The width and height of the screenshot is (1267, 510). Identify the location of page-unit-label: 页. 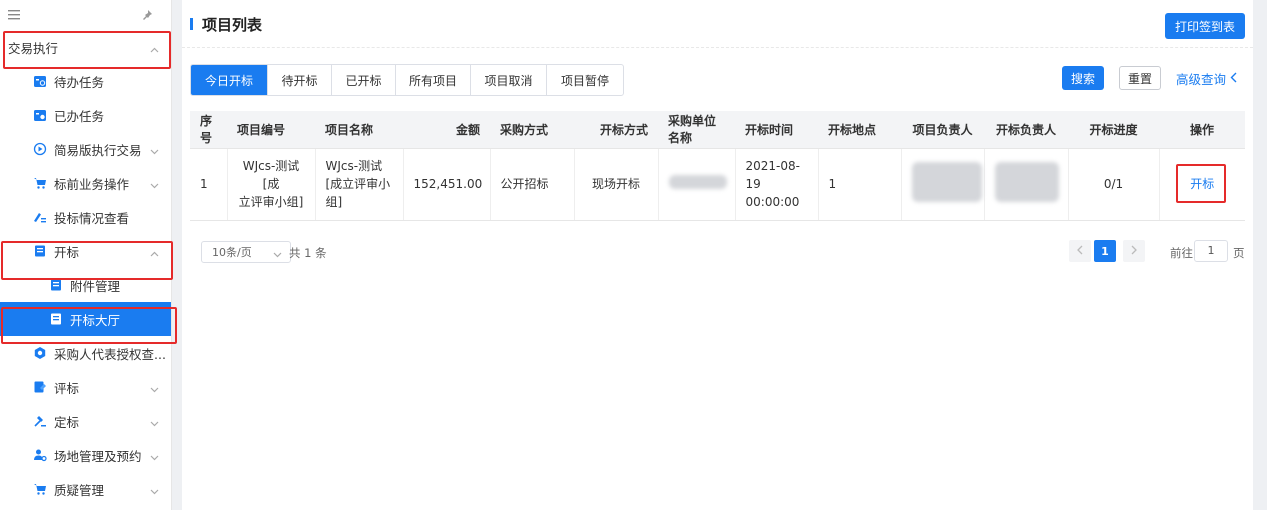
(1239, 253).